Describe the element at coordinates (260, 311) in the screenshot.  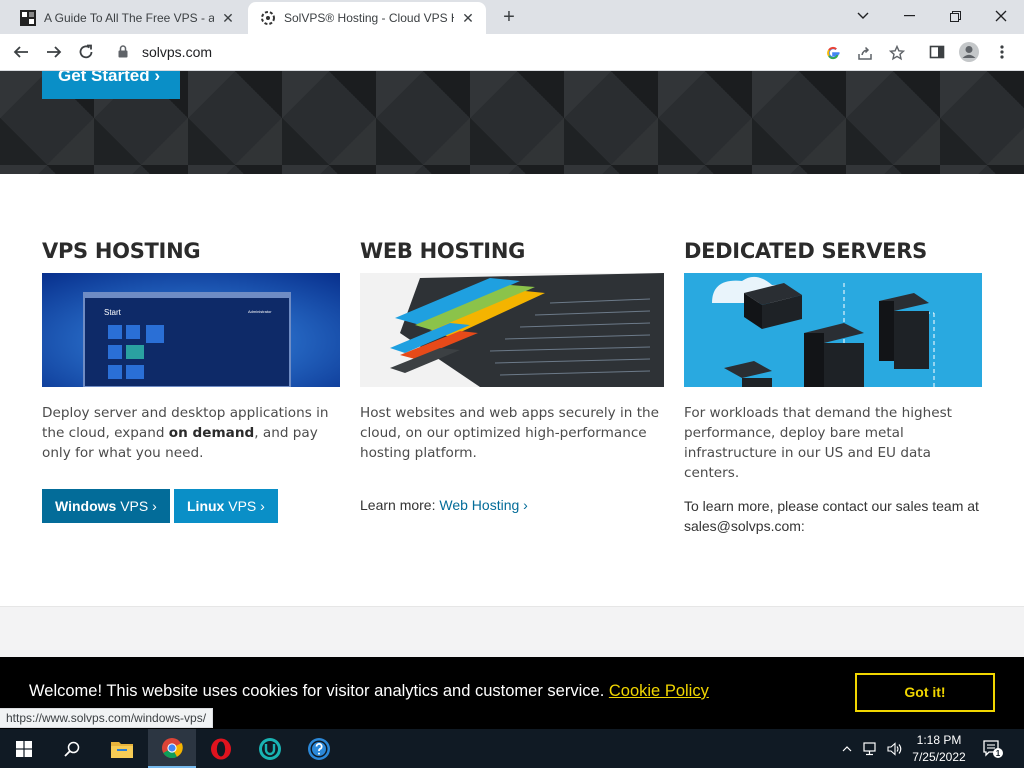
I see `user-label: Administrator` at that location.